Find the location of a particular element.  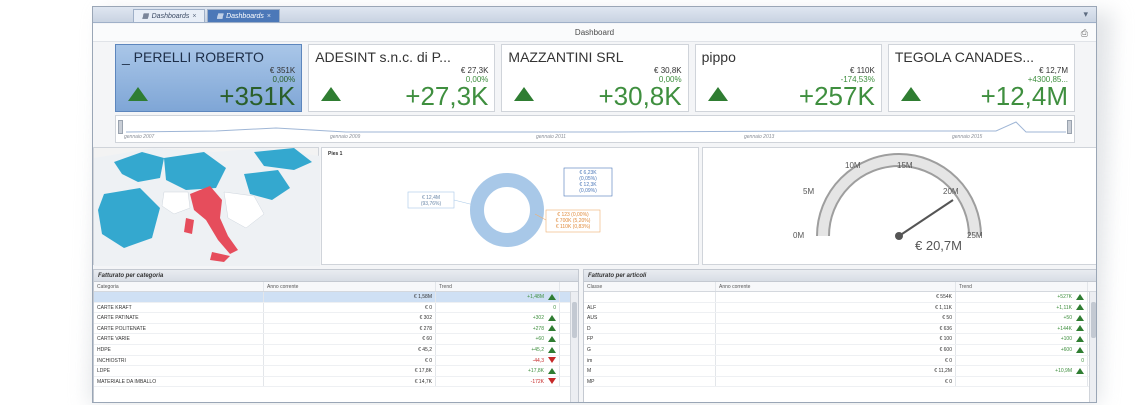

trend-value: +302 is located at coordinates (538, 318).